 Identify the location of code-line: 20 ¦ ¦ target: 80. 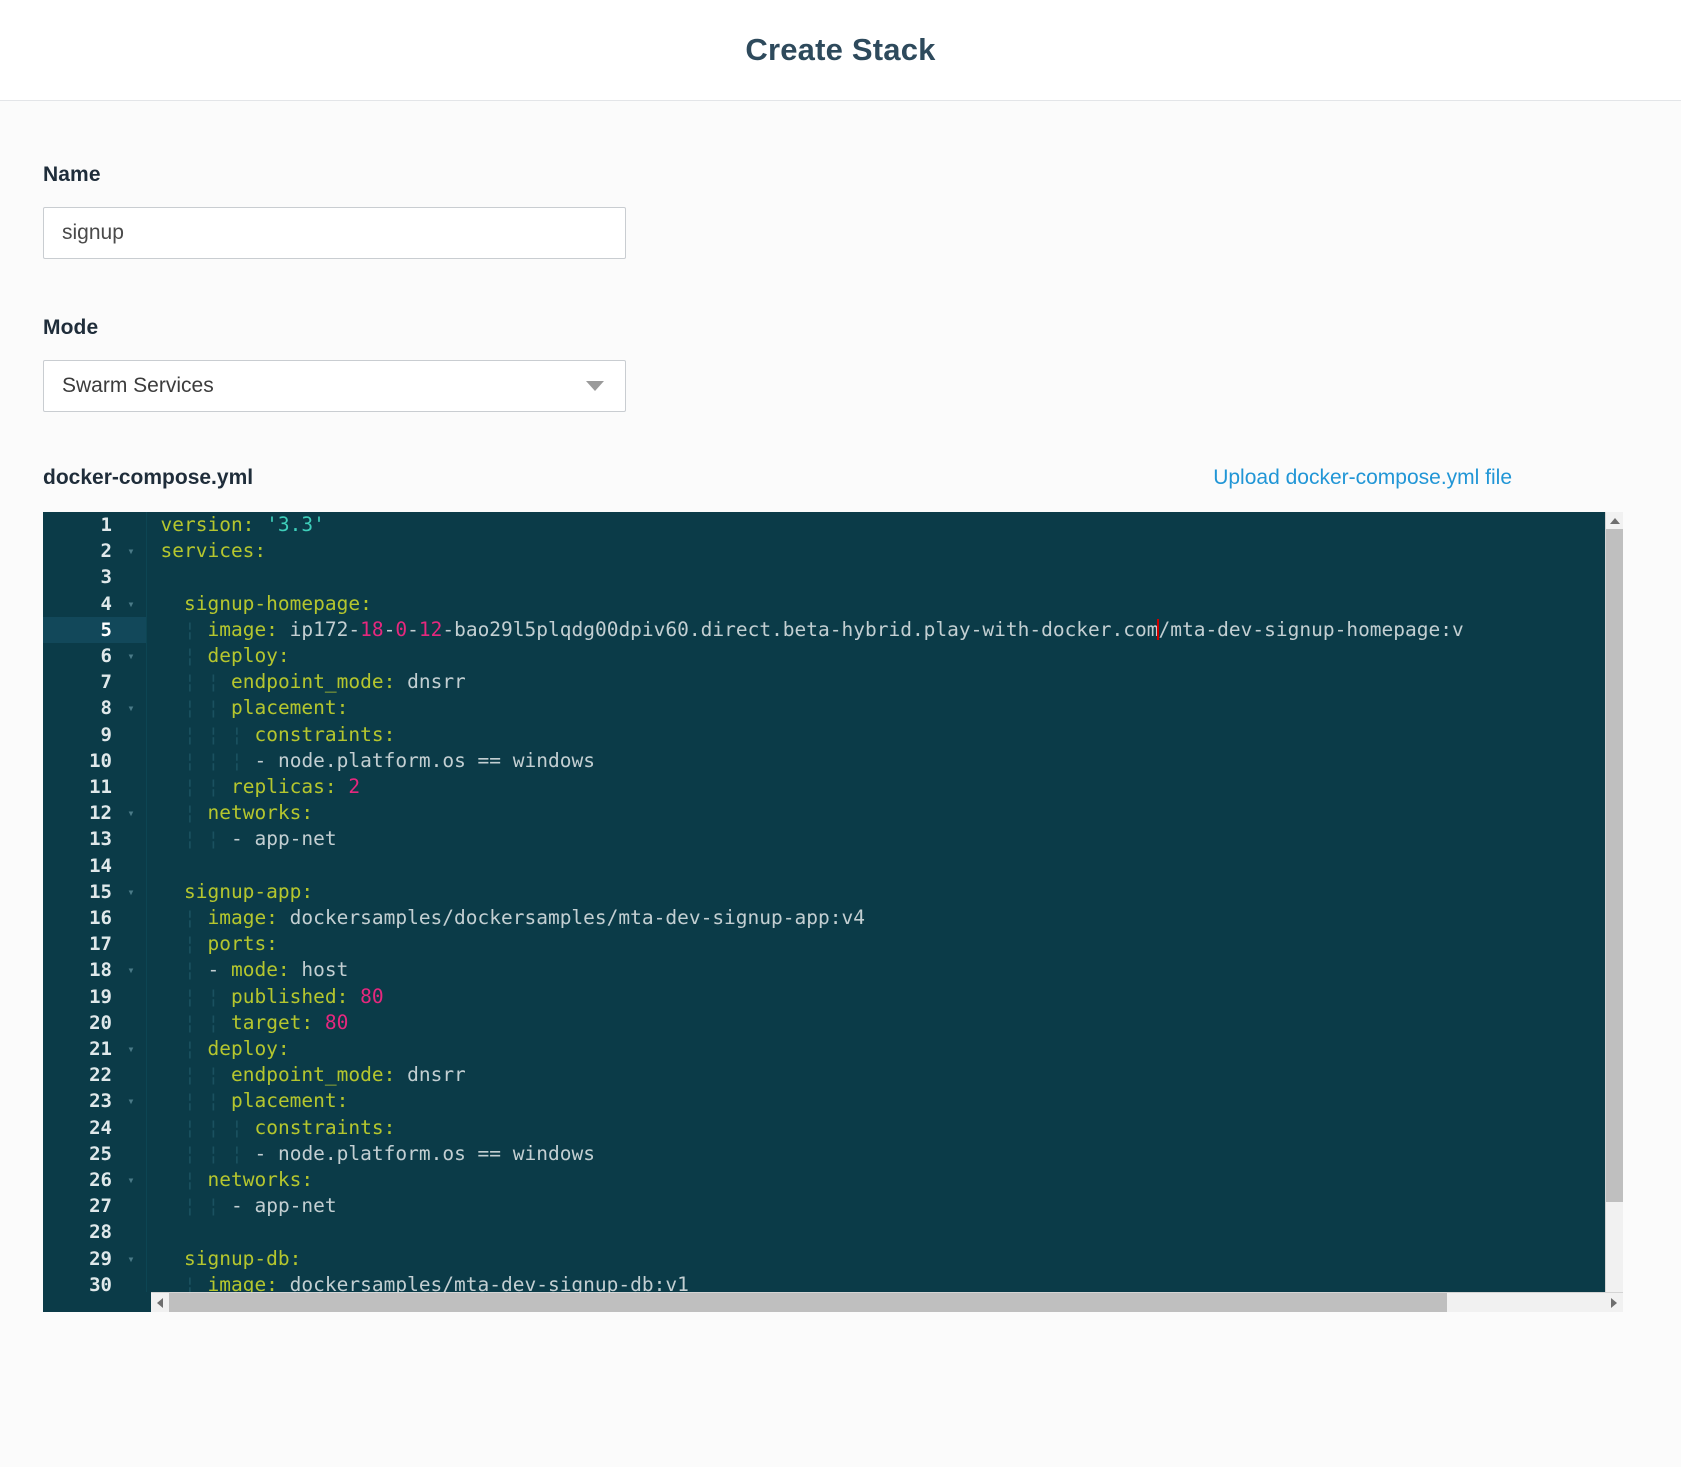
(753, 1023).